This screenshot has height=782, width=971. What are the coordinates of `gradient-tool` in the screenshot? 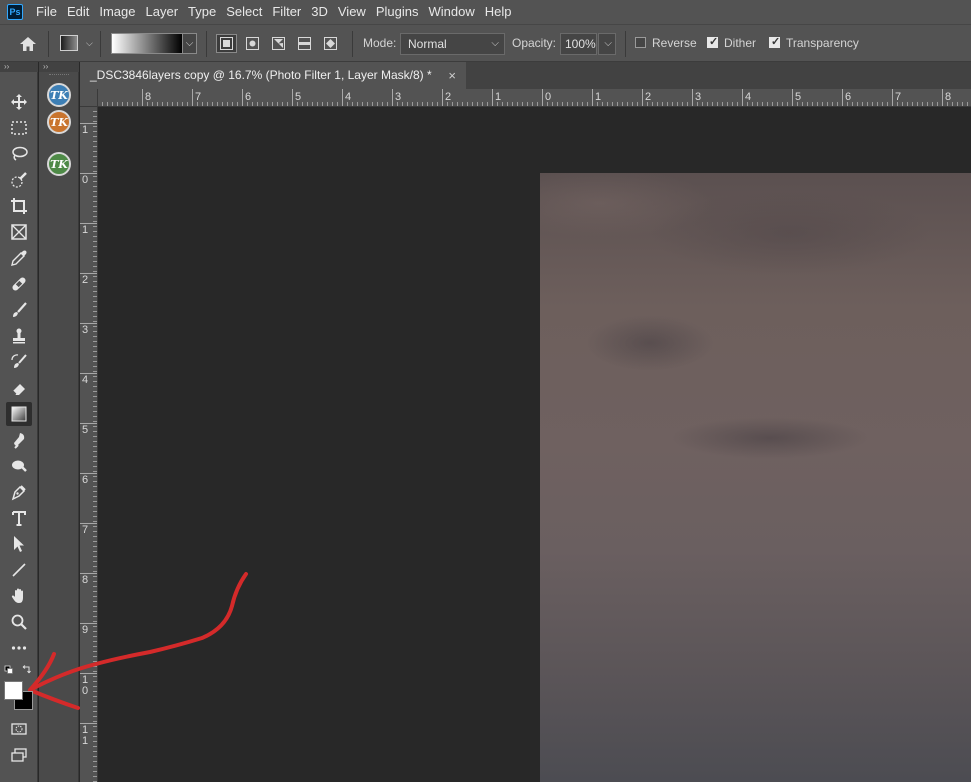 It's located at (19, 414).